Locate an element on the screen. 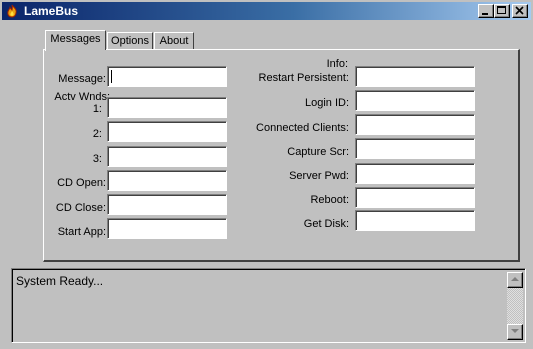 Image resolution: width=533 pixels, height=349 pixels. server-pwd-input is located at coordinates (415, 173).